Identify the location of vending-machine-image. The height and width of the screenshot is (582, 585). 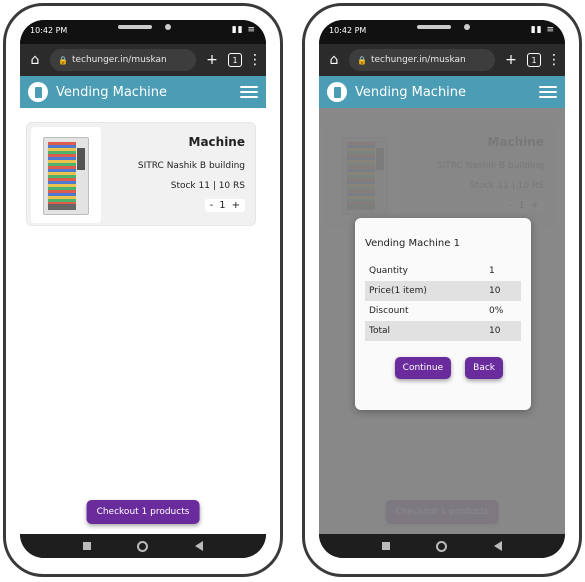
(66, 176).